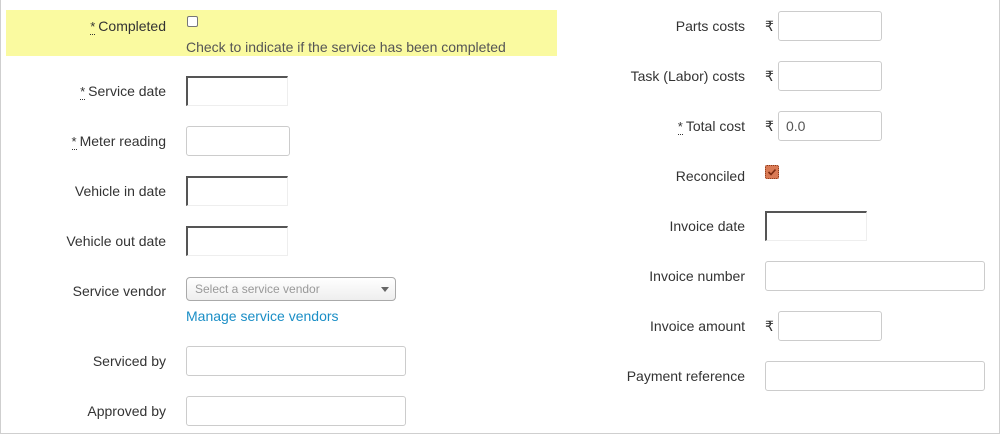 The image size is (1000, 435). I want to click on total-cost-label: * Total cost, so click(711, 126).